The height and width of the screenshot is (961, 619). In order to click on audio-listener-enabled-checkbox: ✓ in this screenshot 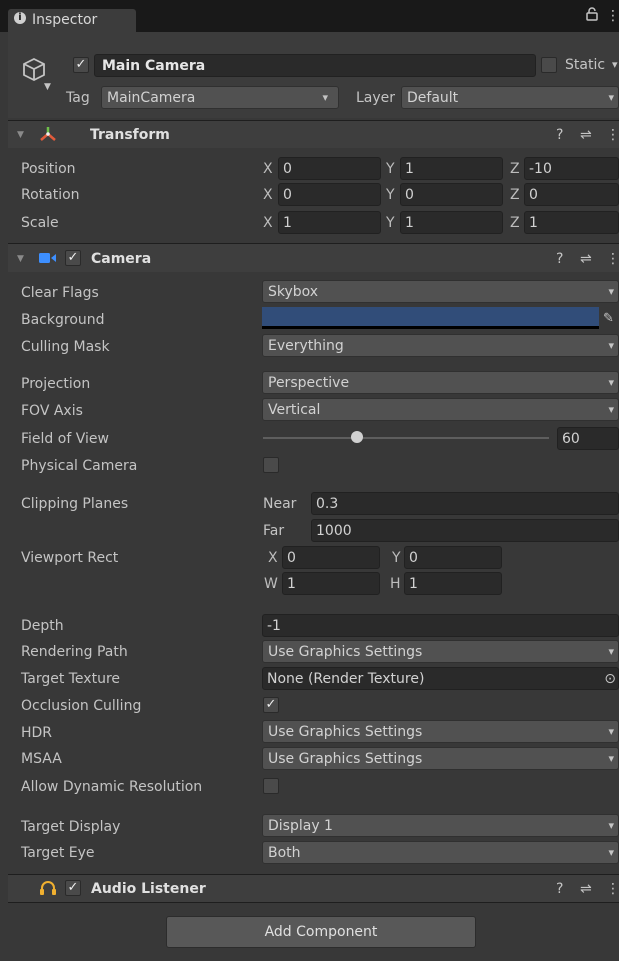, I will do `click(73, 888)`.